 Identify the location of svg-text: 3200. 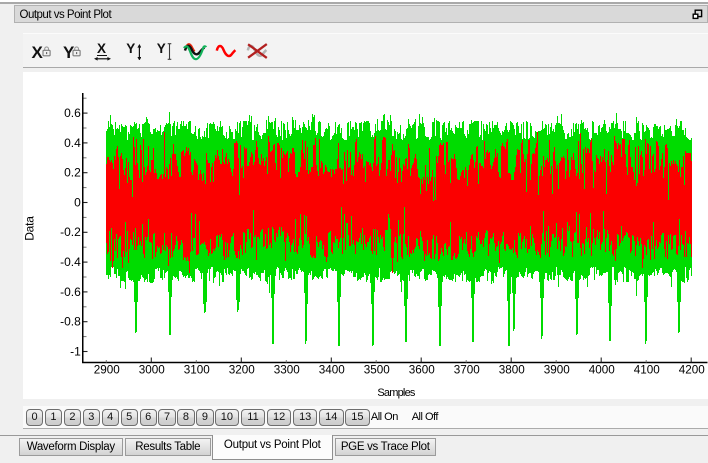
(242, 370).